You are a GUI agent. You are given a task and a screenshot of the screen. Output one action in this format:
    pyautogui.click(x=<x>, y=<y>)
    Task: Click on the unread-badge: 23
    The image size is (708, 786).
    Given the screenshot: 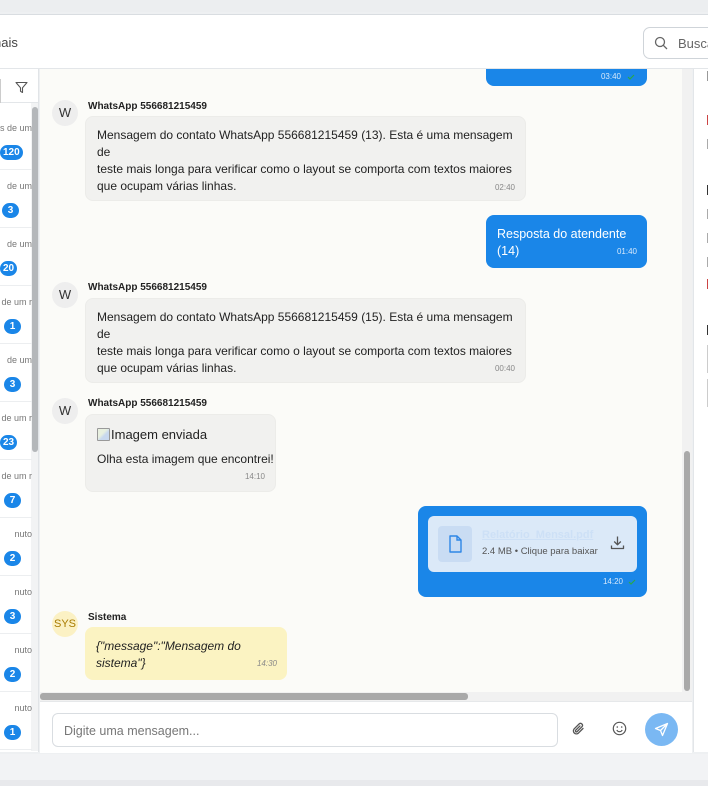 What is the action you would take?
    pyautogui.click(x=9, y=442)
    